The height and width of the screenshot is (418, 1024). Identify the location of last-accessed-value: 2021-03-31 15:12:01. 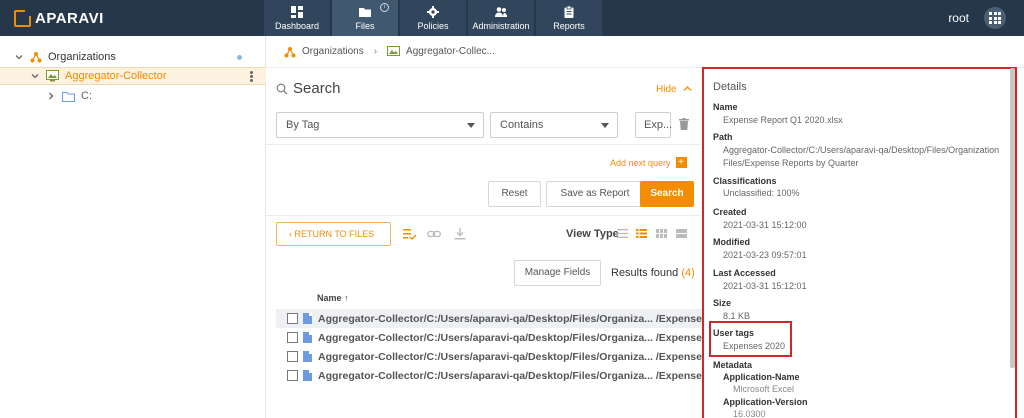
(765, 286).